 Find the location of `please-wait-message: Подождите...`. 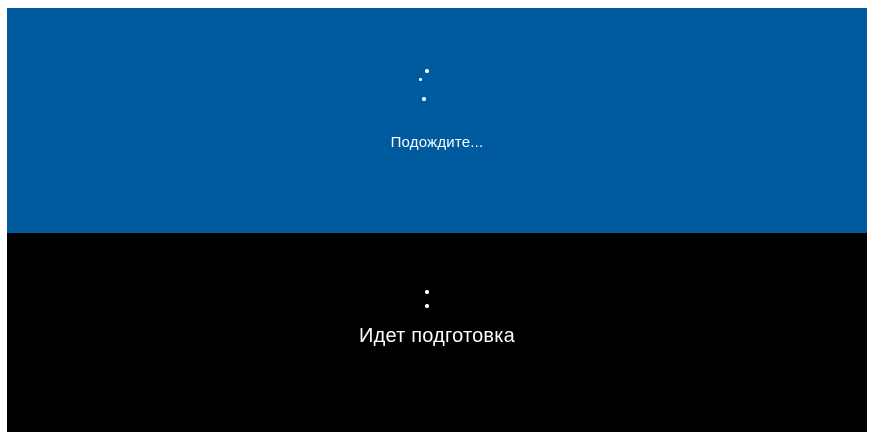

please-wait-message: Подождите... is located at coordinates (437, 142).